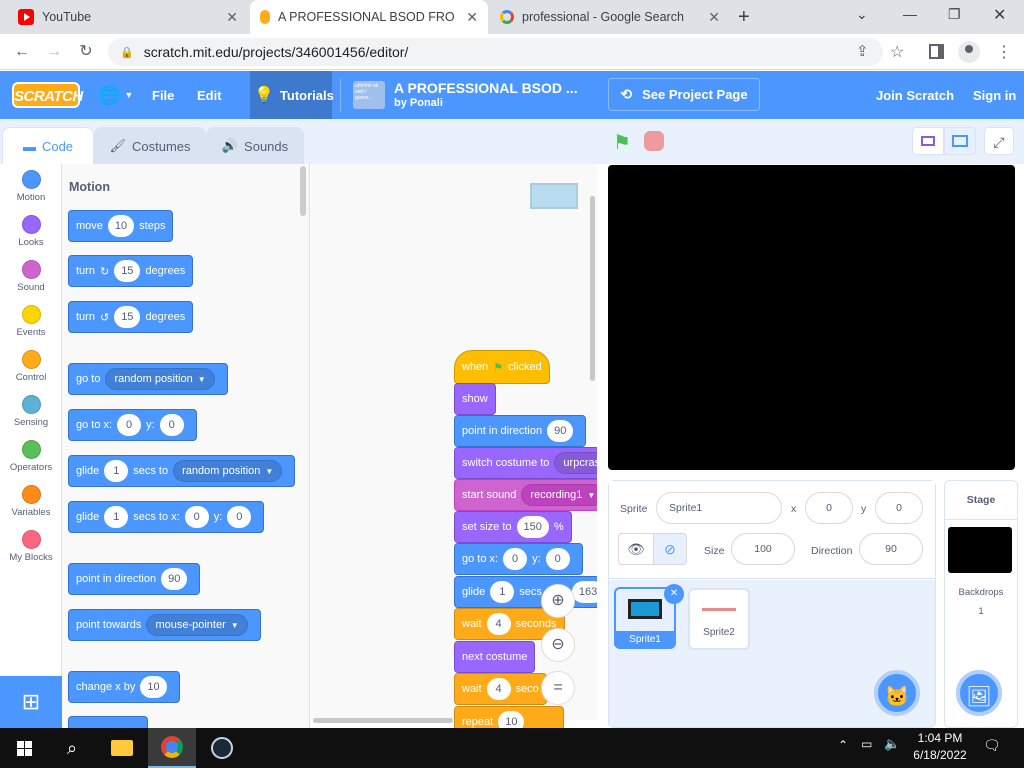 This screenshot has width=1024, height=768. Describe the element at coordinates (670, 549) in the screenshot. I see `hide-sprite-icon: ⊘` at that location.